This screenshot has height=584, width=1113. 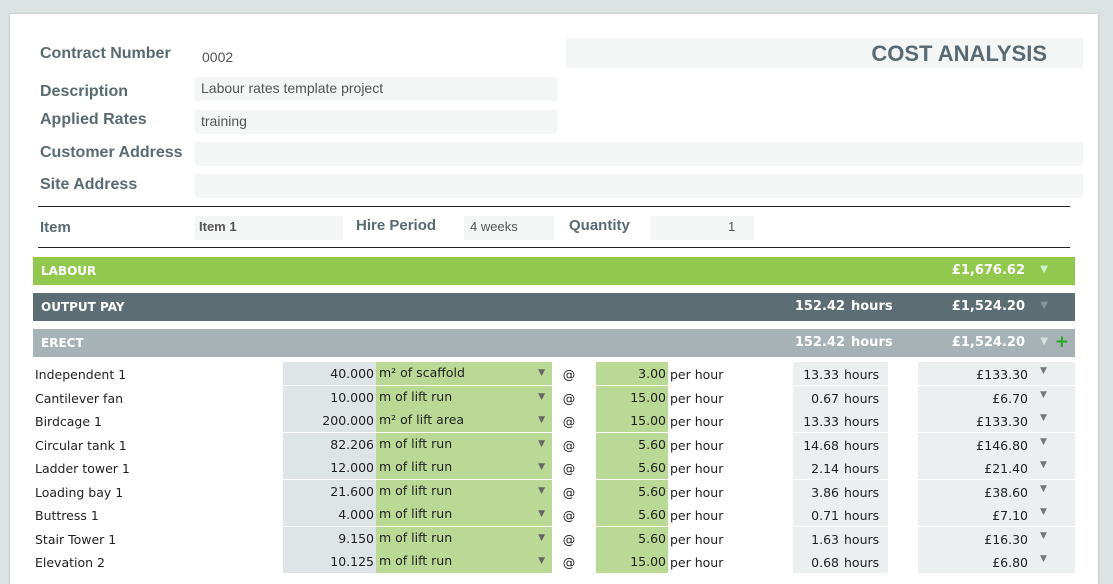 I want to click on labour-band: LABOUR £1,676.62 ▼, so click(x=554, y=271).